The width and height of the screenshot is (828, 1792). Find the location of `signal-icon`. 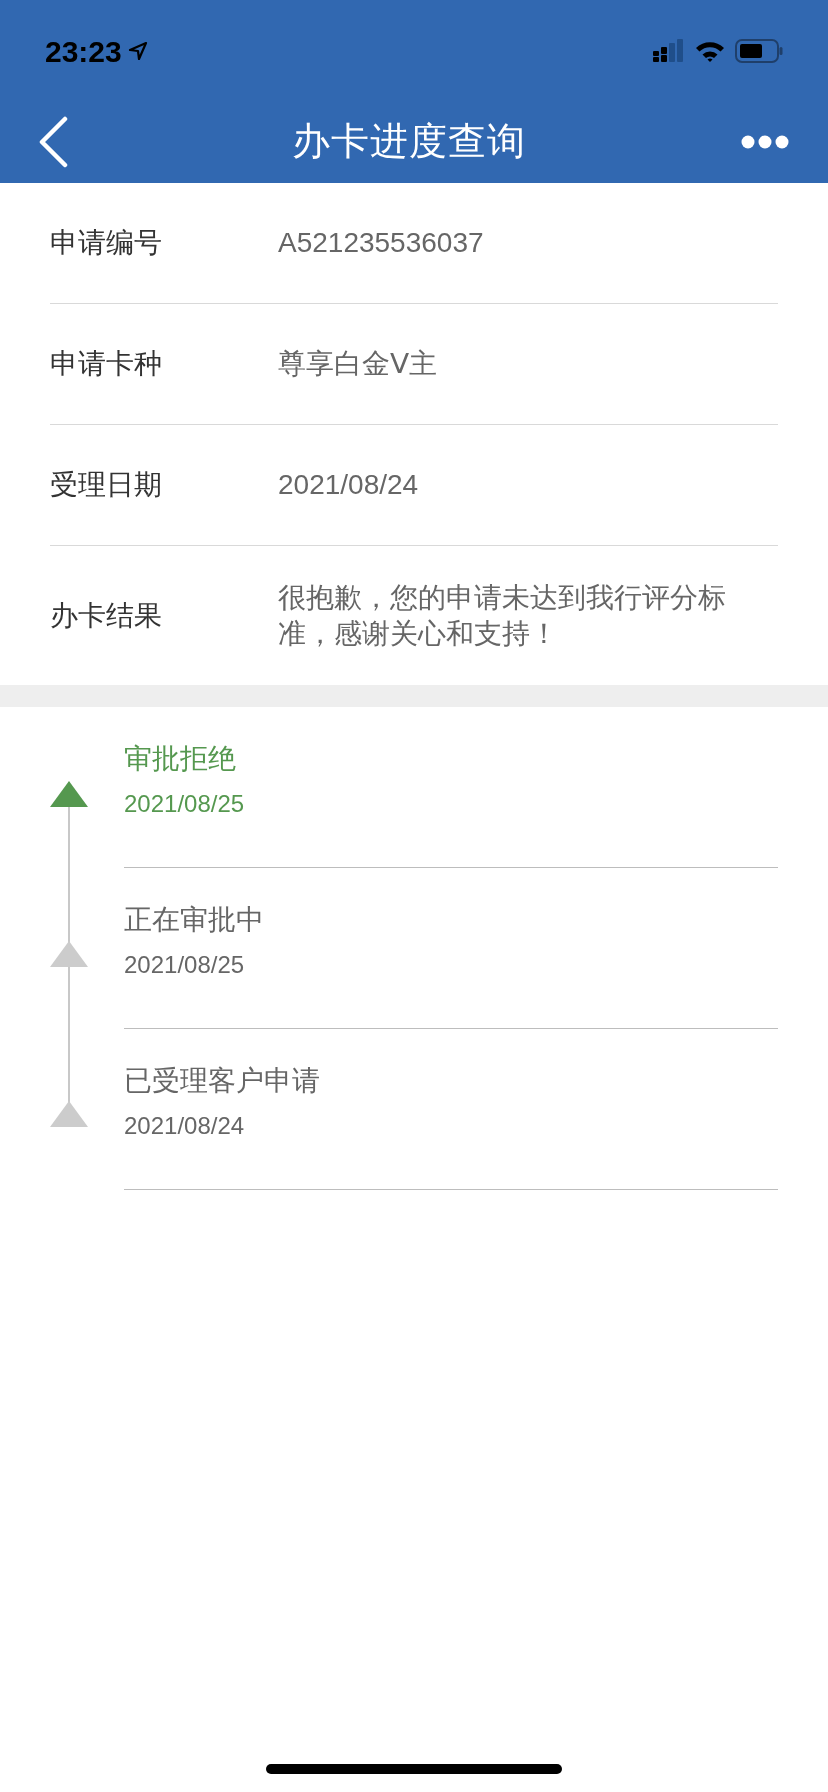

signal-icon is located at coordinates (669, 51).